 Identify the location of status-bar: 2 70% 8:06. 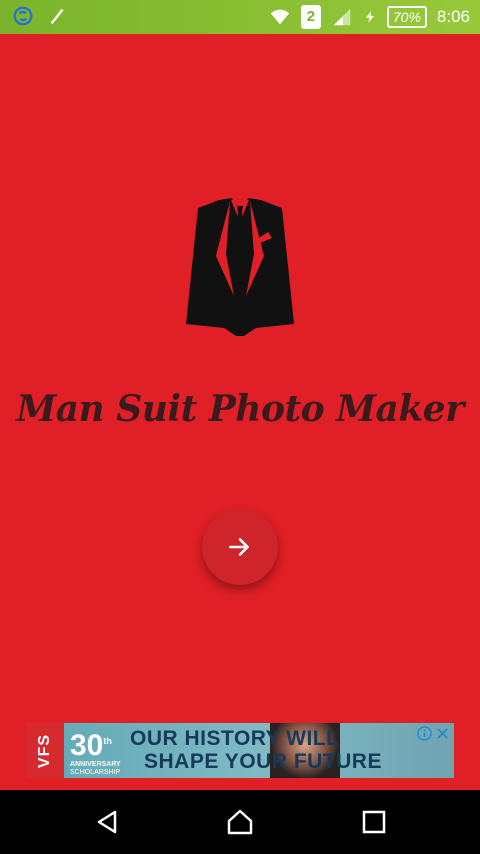
(240, 17).